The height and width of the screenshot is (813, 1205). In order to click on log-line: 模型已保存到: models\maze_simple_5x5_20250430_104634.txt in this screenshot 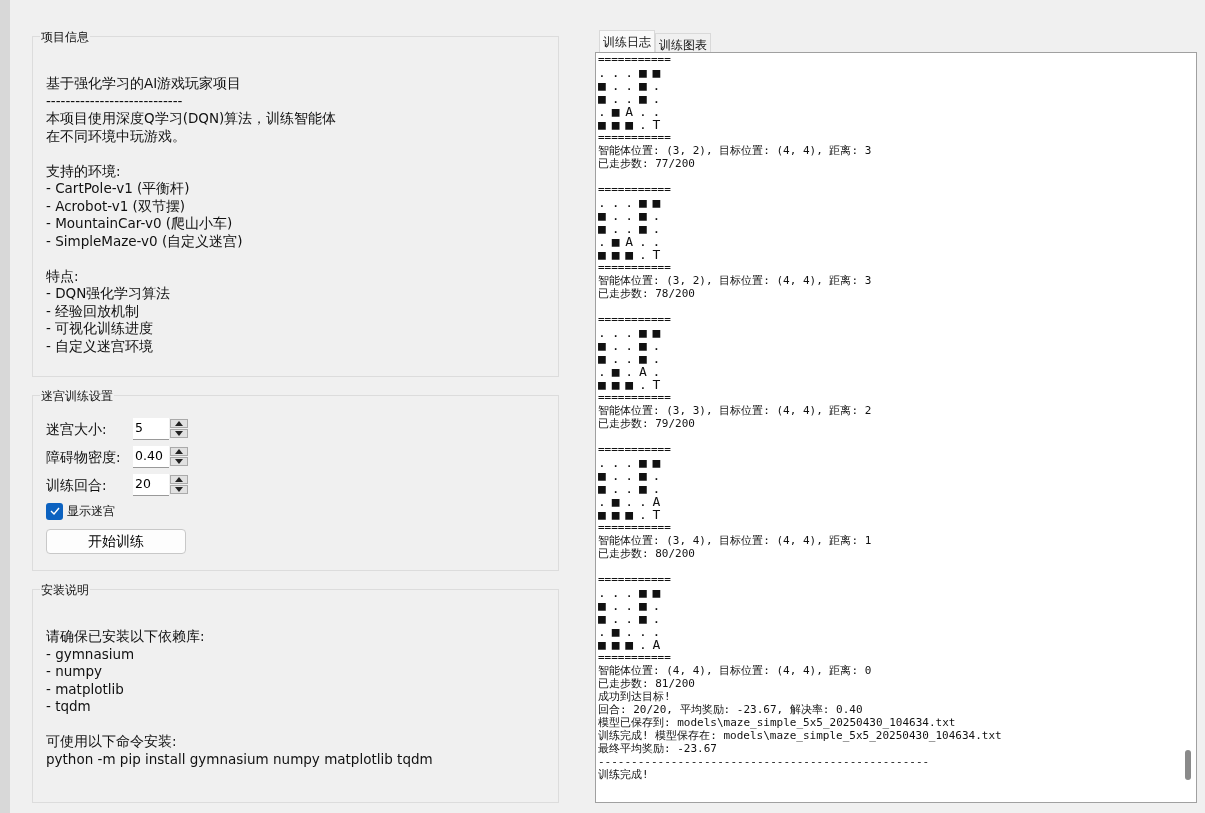, I will do `click(777, 722)`.